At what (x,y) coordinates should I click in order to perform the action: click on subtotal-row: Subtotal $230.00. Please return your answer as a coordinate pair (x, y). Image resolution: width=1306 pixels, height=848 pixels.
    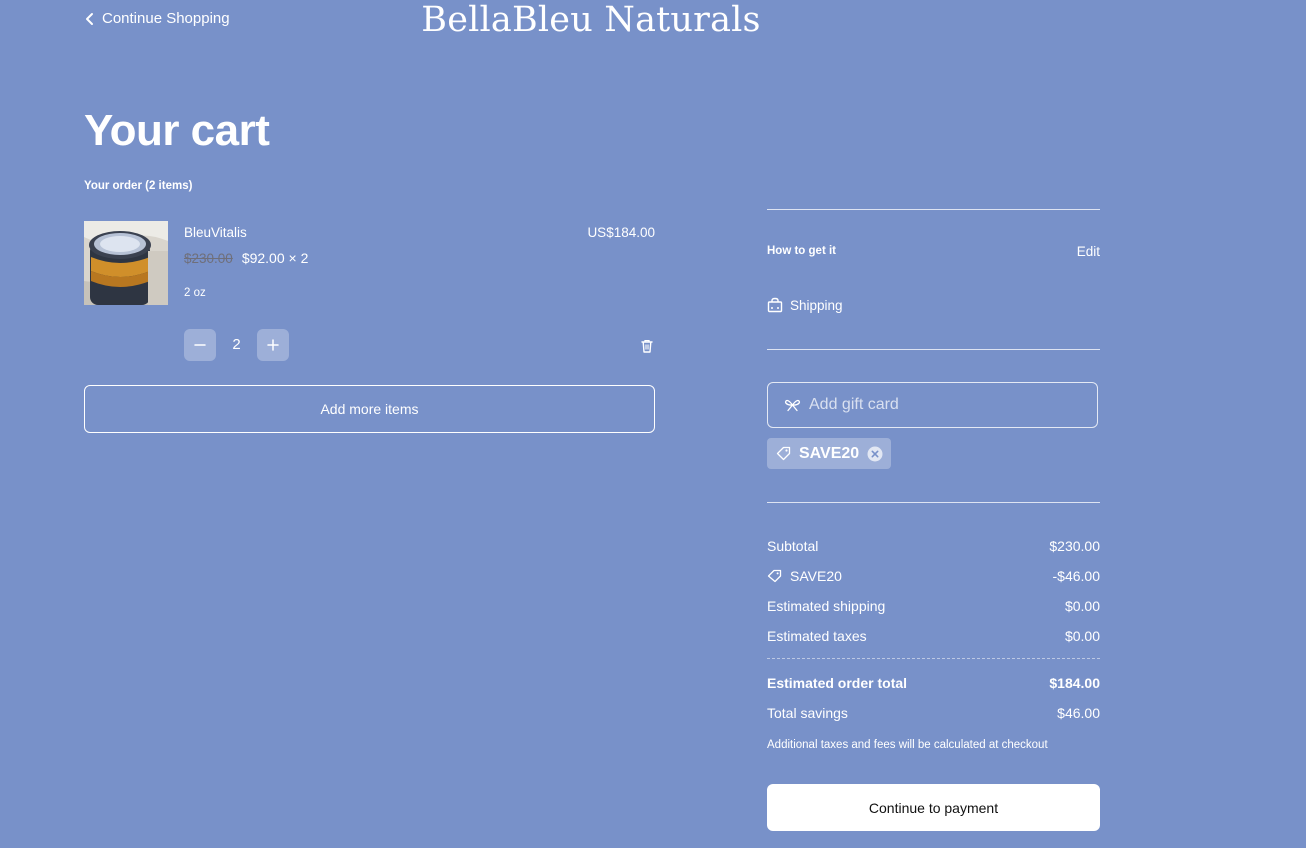
    Looking at the image, I should click on (933, 546).